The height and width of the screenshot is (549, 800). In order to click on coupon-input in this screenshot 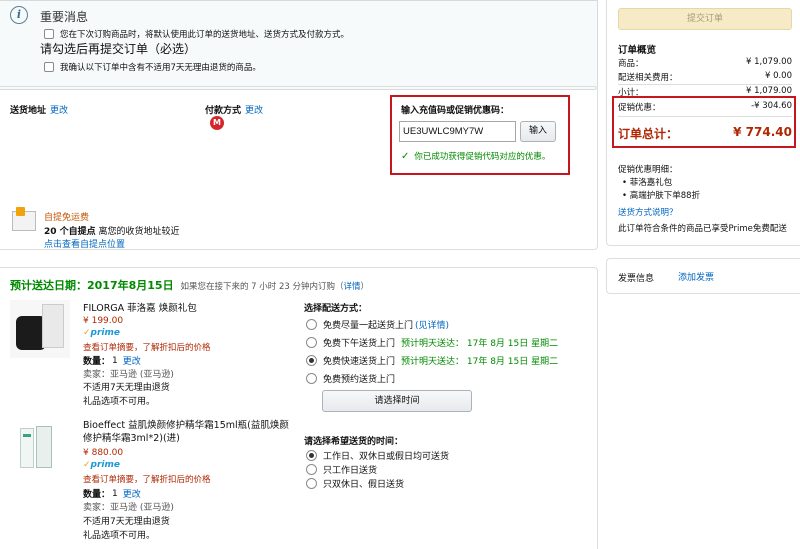, I will do `click(457, 131)`.